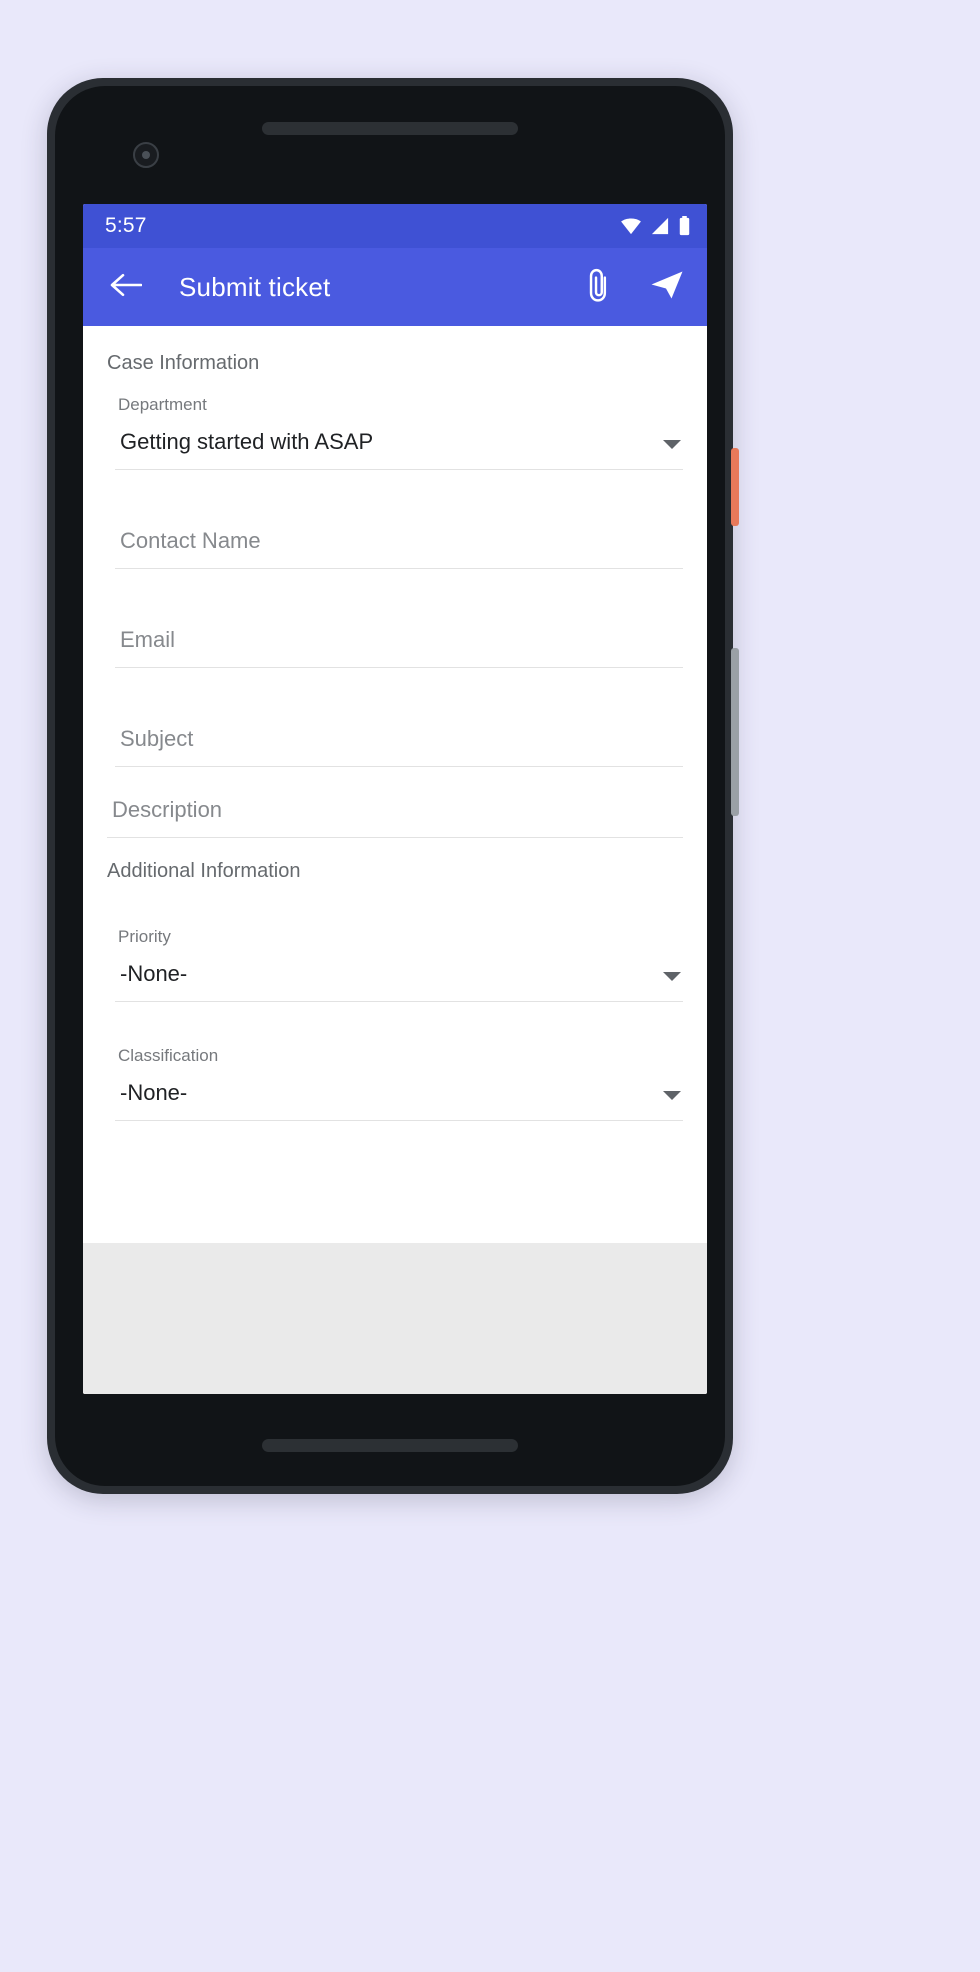 The width and height of the screenshot is (980, 1972). What do you see at coordinates (162, 404) in the screenshot?
I see `field-label-department: Department` at bounding box center [162, 404].